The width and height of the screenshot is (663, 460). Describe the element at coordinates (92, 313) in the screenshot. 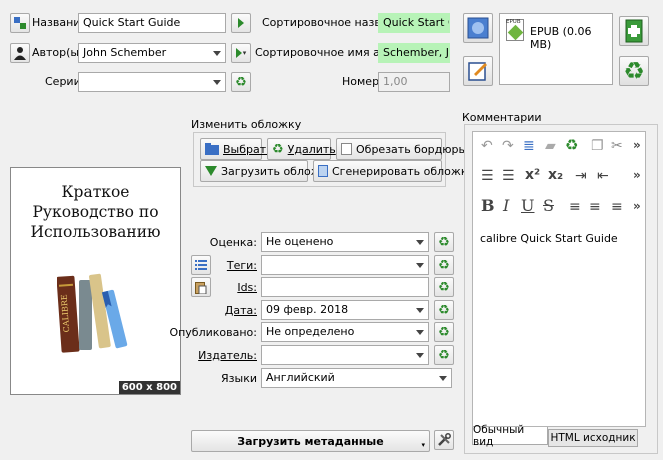

I see `books-illustration: CALIBRE` at that location.